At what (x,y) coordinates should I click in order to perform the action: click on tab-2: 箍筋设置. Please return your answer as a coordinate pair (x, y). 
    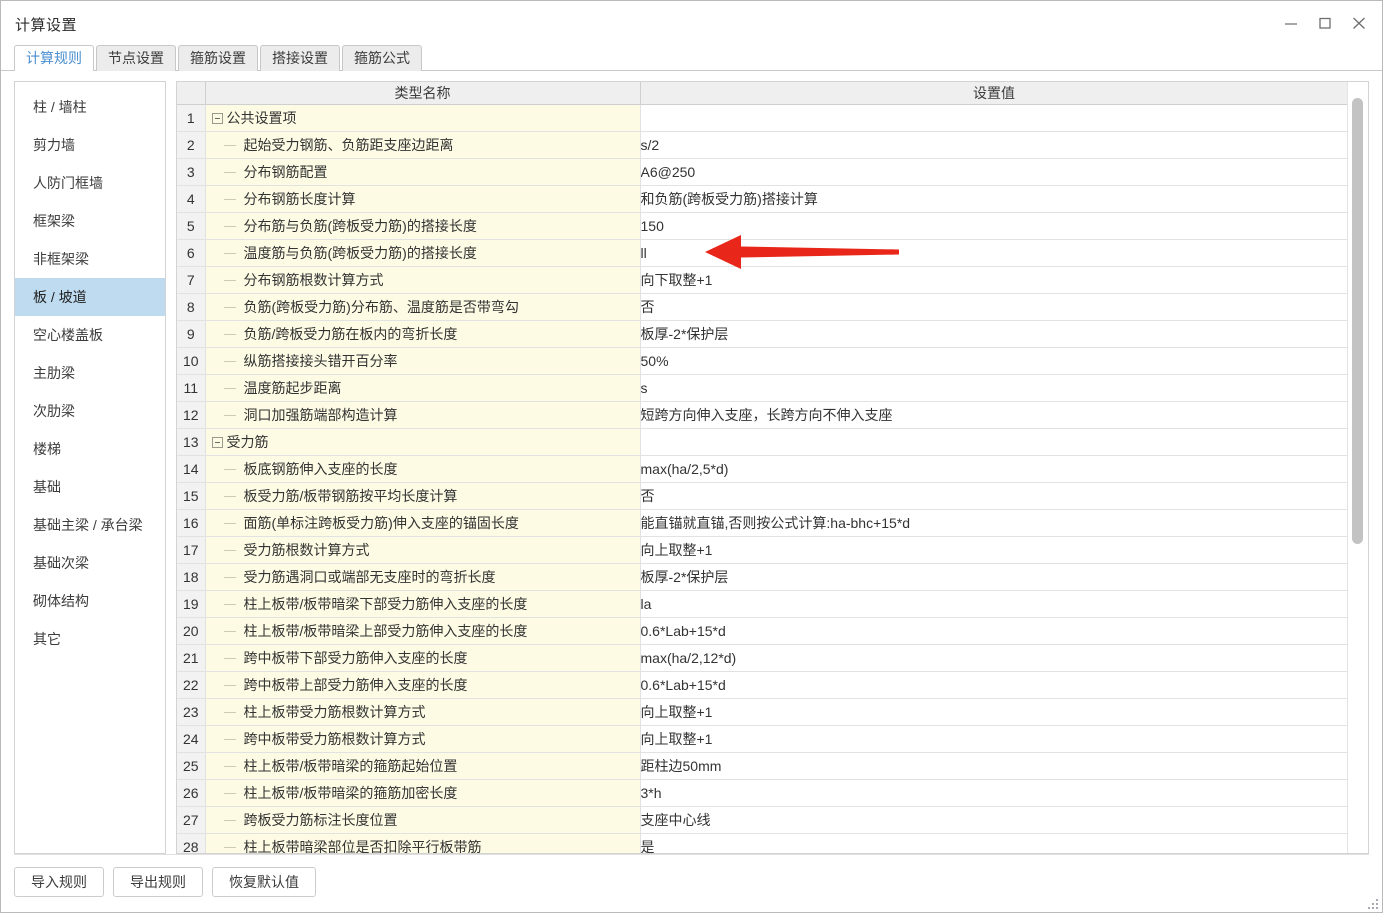
    Looking at the image, I should click on (218, 58).